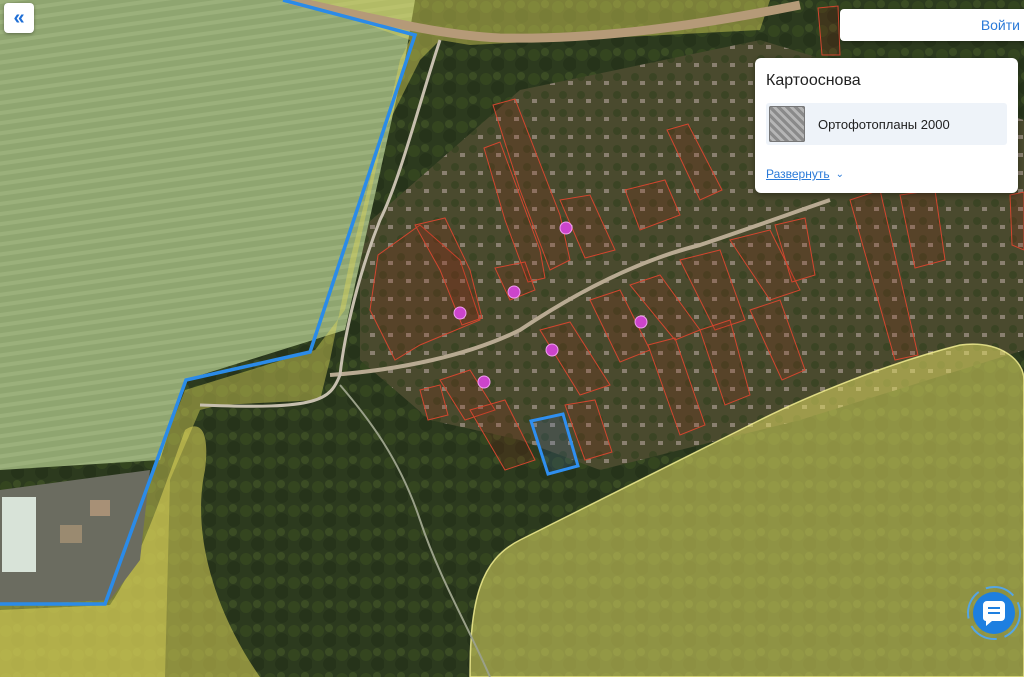 This screenshot has height=677, width=1024. I want to click on layer-label: Ортофотопланы 2000, so click(884, 124).